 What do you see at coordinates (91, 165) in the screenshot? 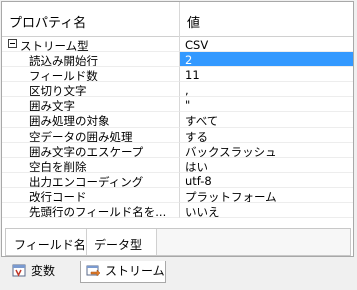
I see `property-name-cell: 空白を削除` at bounding box center [91, 165].